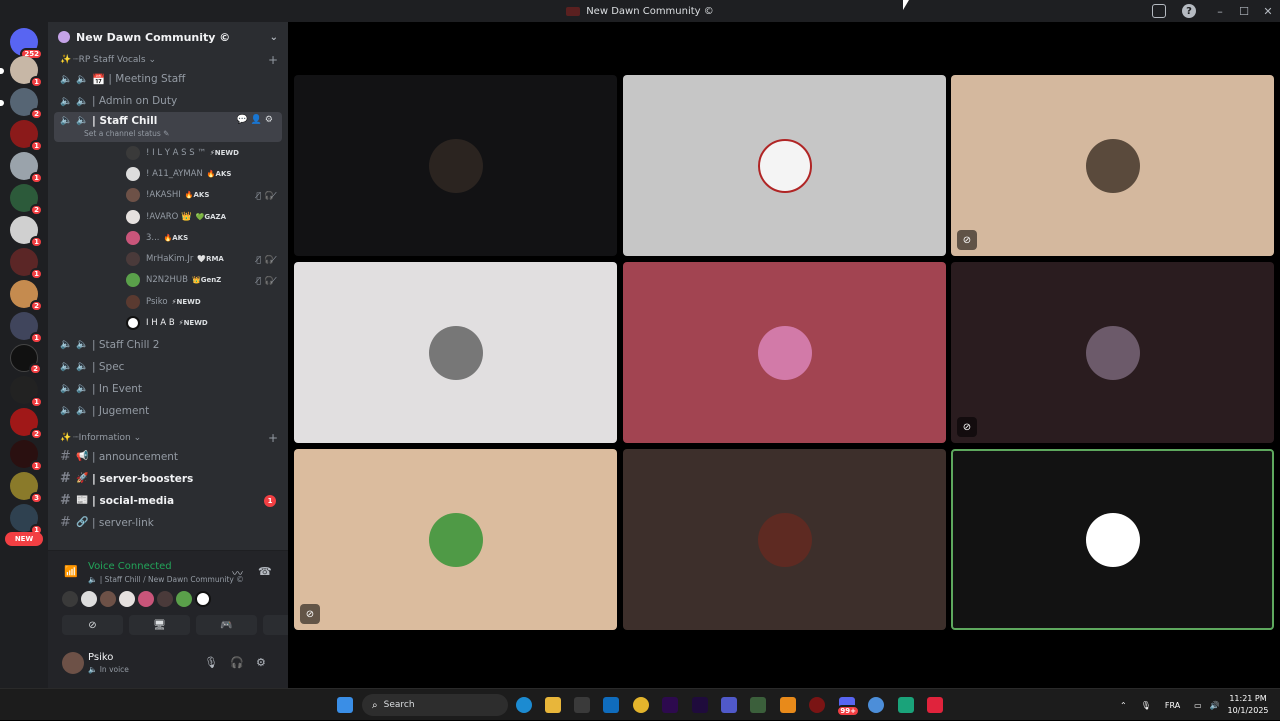  Describe the element at coordinates (1172, 705) in the screenshot. I see `language-indicator: FRA` at that location.